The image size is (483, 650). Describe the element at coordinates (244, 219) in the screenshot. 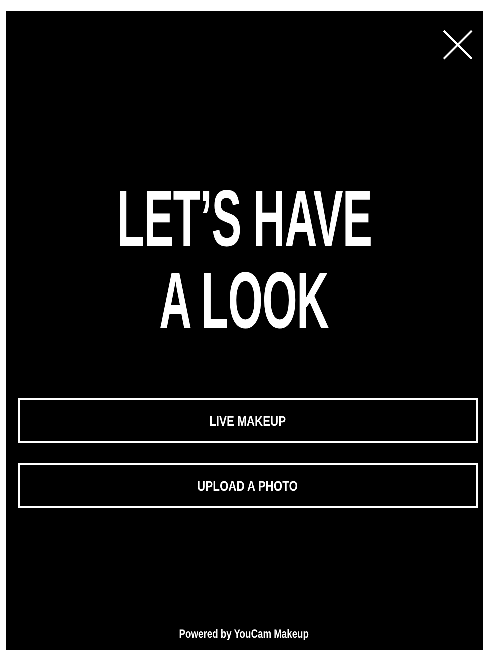

I see `headline: LET’S HAVE` at that location.